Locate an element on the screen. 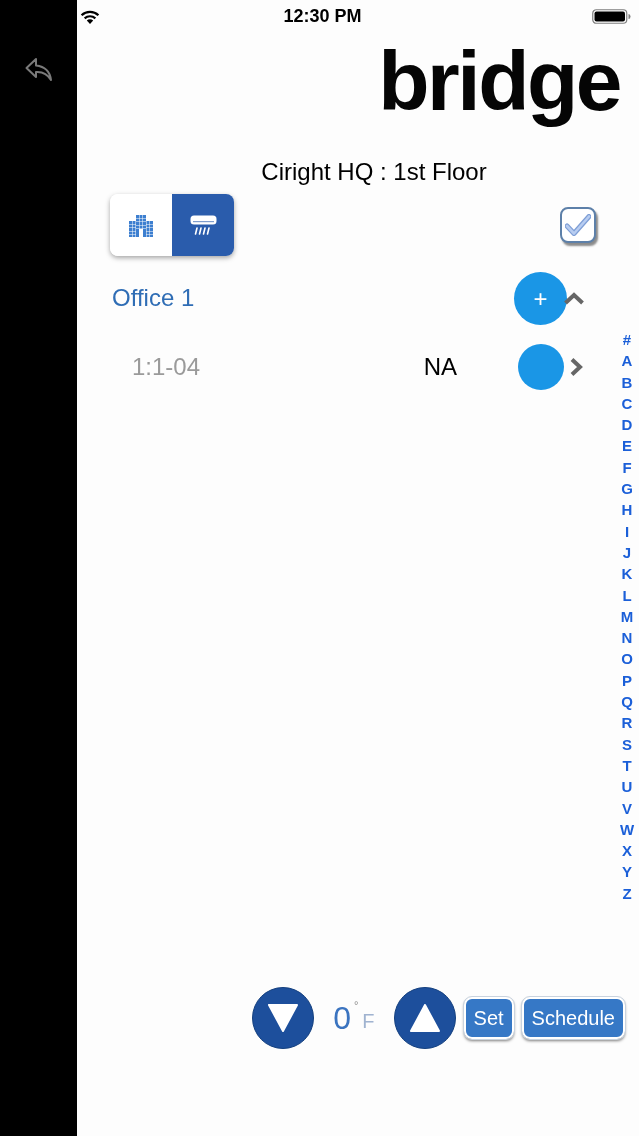 The width and height of the screenshot is (639, 1136). chevron-up-icon is located at coordinates (574, 298).